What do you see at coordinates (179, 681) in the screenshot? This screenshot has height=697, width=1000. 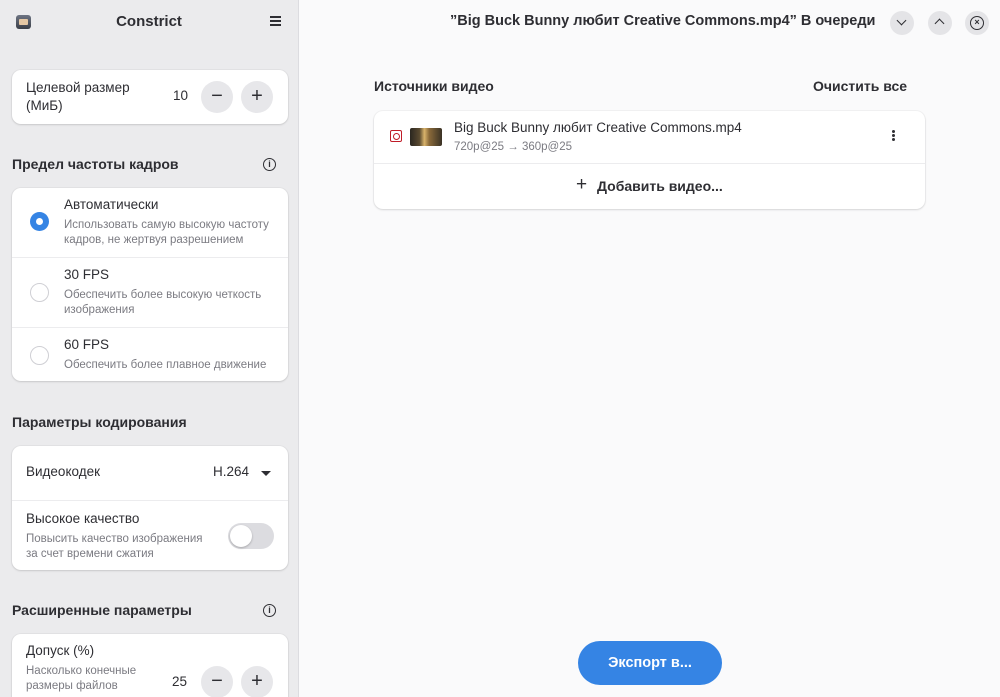 I see `tolerance-value: 25` at bounding box center [179, 681].